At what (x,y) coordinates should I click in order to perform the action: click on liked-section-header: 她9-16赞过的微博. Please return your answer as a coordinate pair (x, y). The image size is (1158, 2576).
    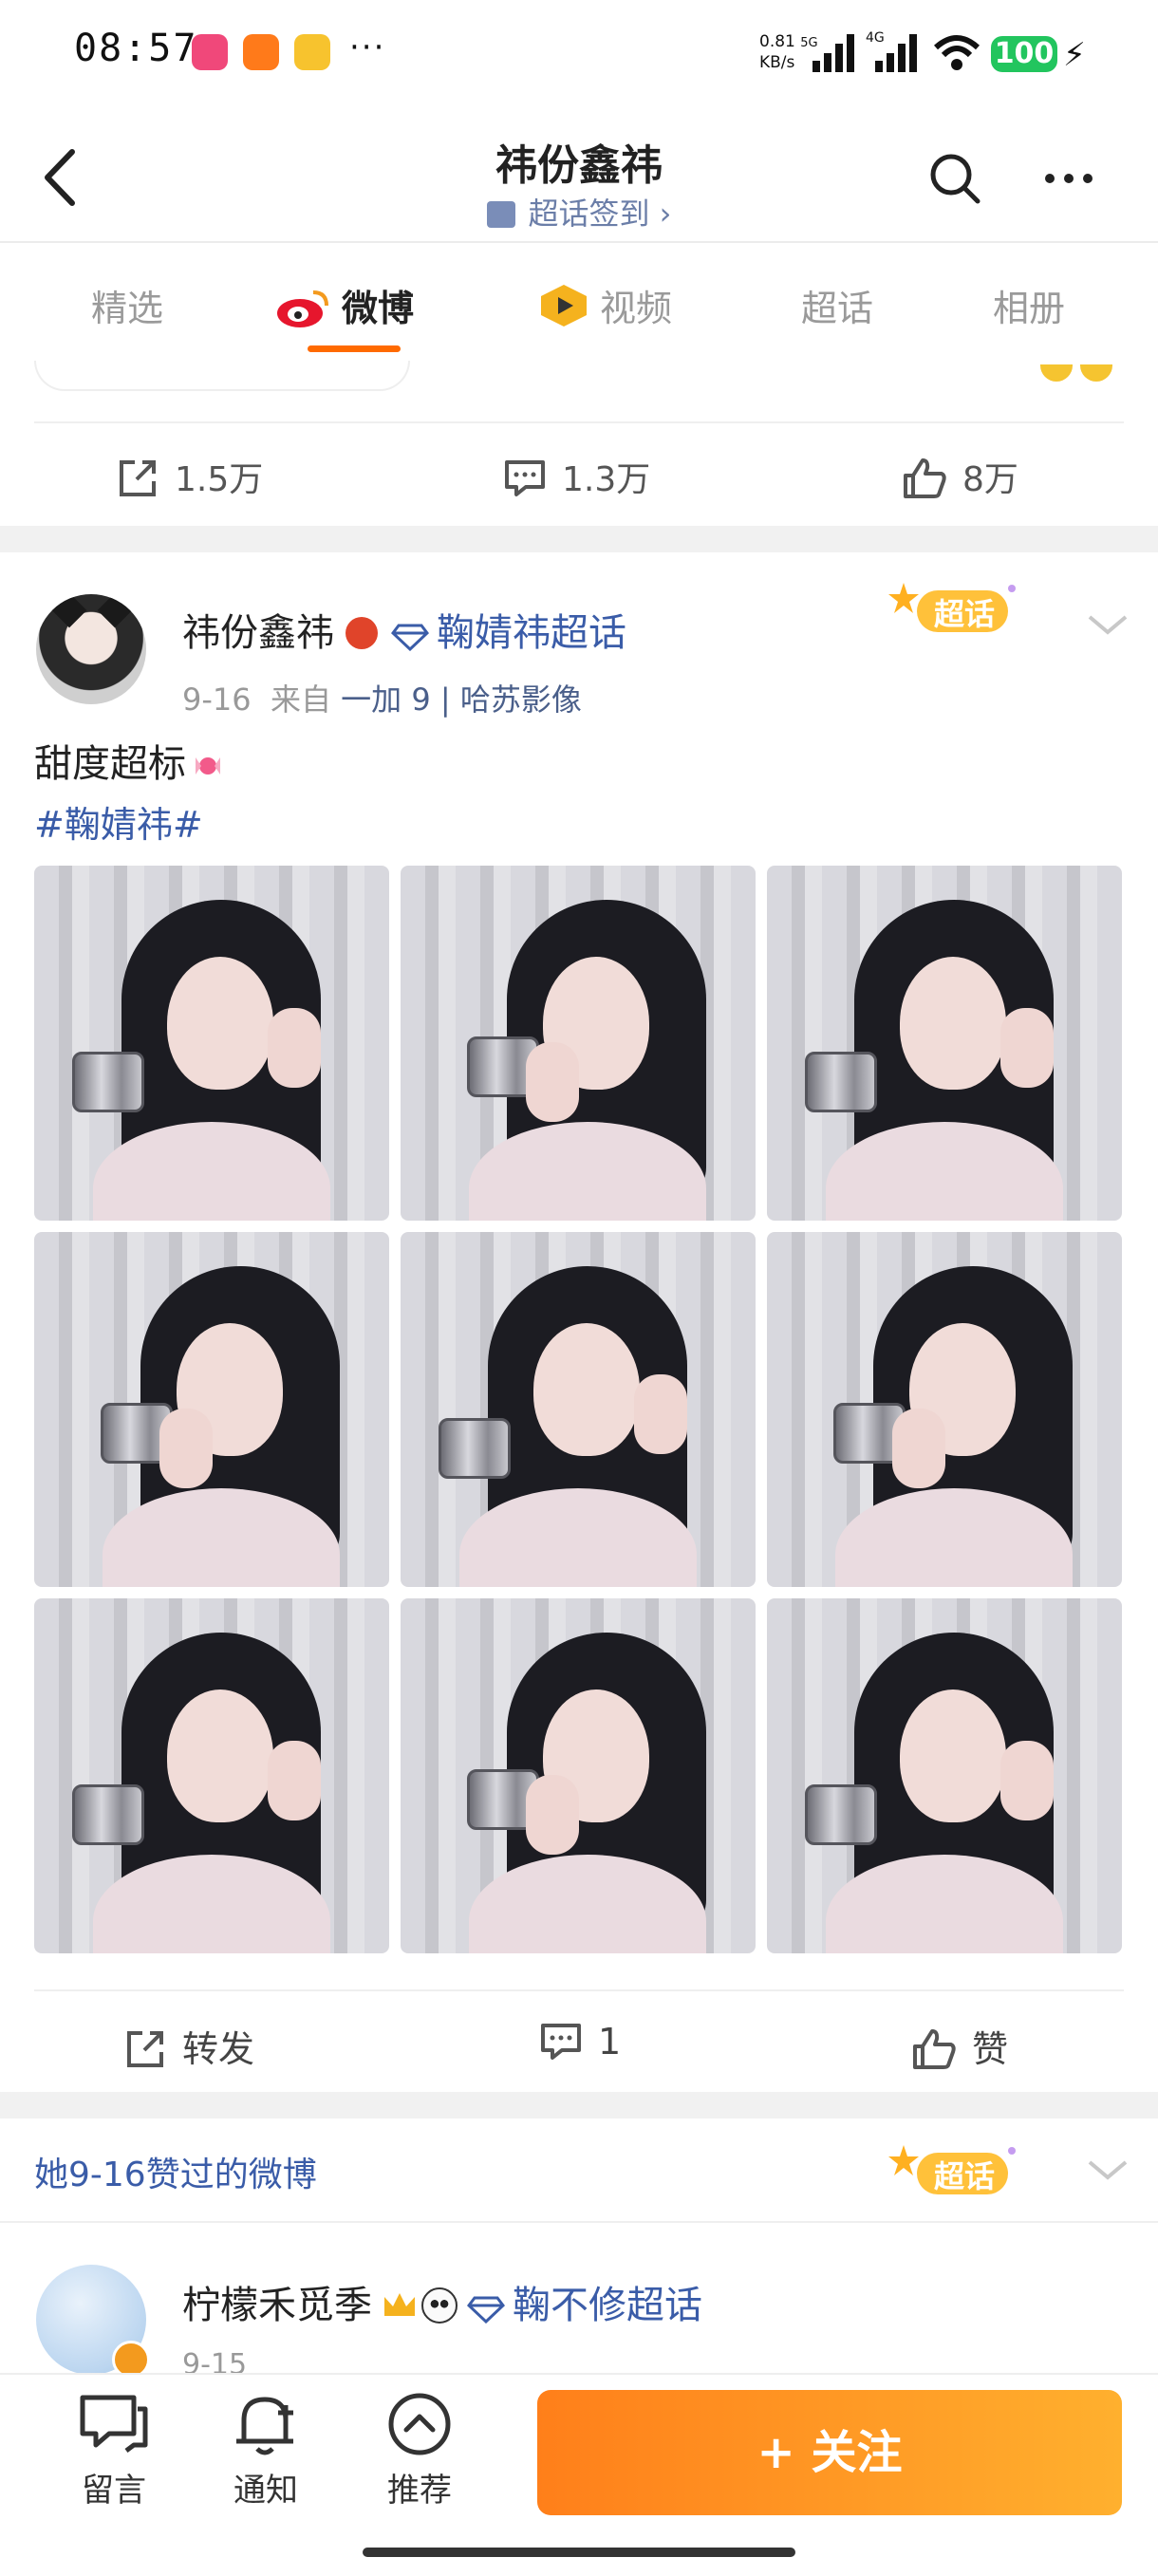
    Looking at the image, I should click on (175, 2175).